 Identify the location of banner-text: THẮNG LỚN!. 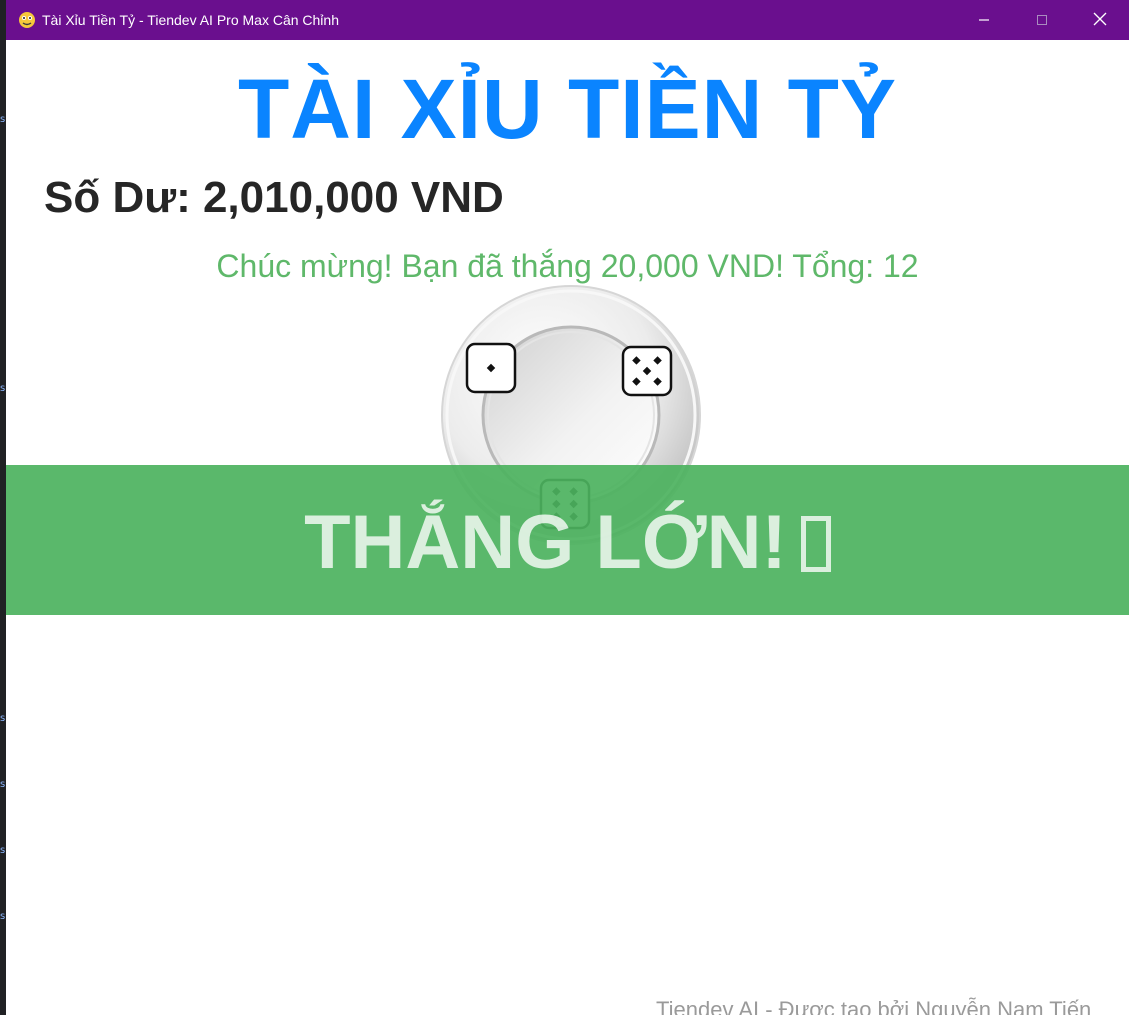
(545, 542).